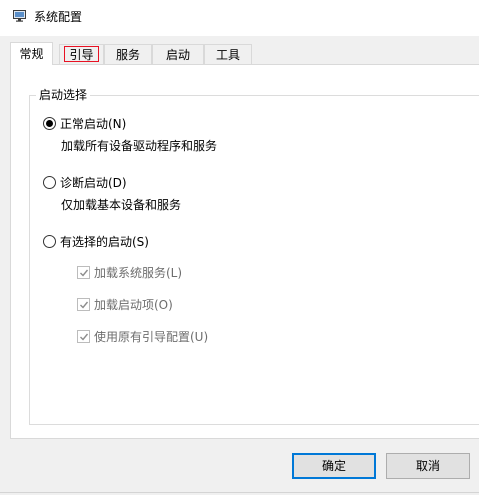 The image size is (479, 495). I want to click on ok-button: 确定, so click(334, 466).